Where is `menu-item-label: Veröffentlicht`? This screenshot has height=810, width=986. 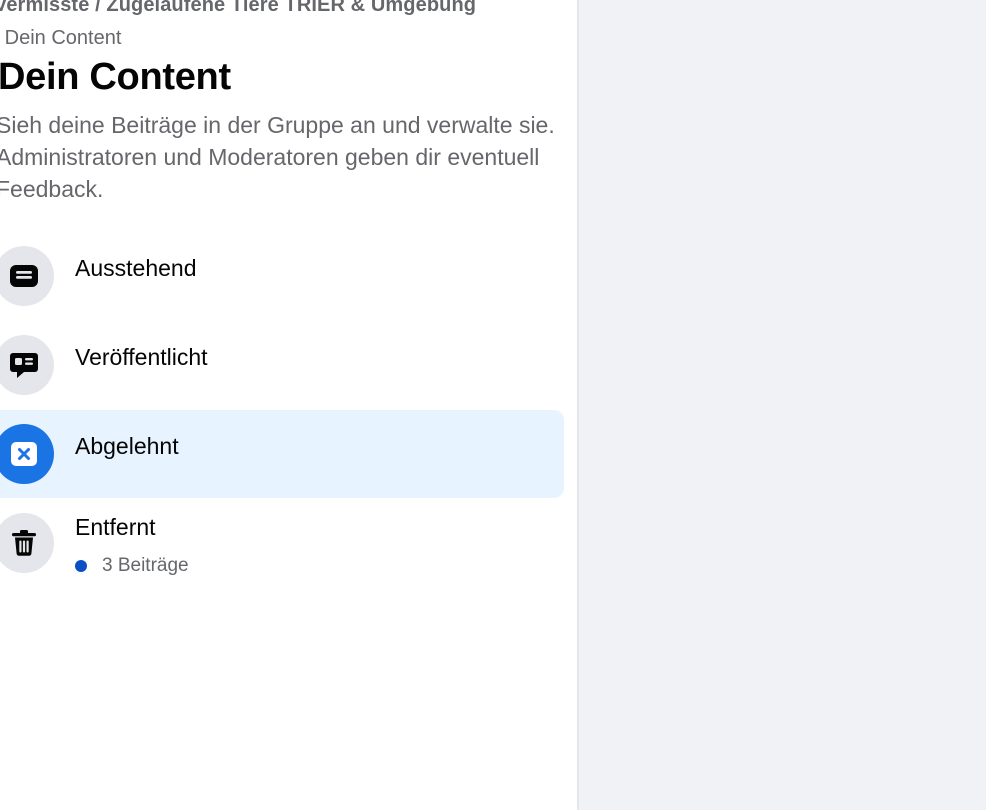
menu-item-label: Veröffentlicht is located at coordinates (141, 357).